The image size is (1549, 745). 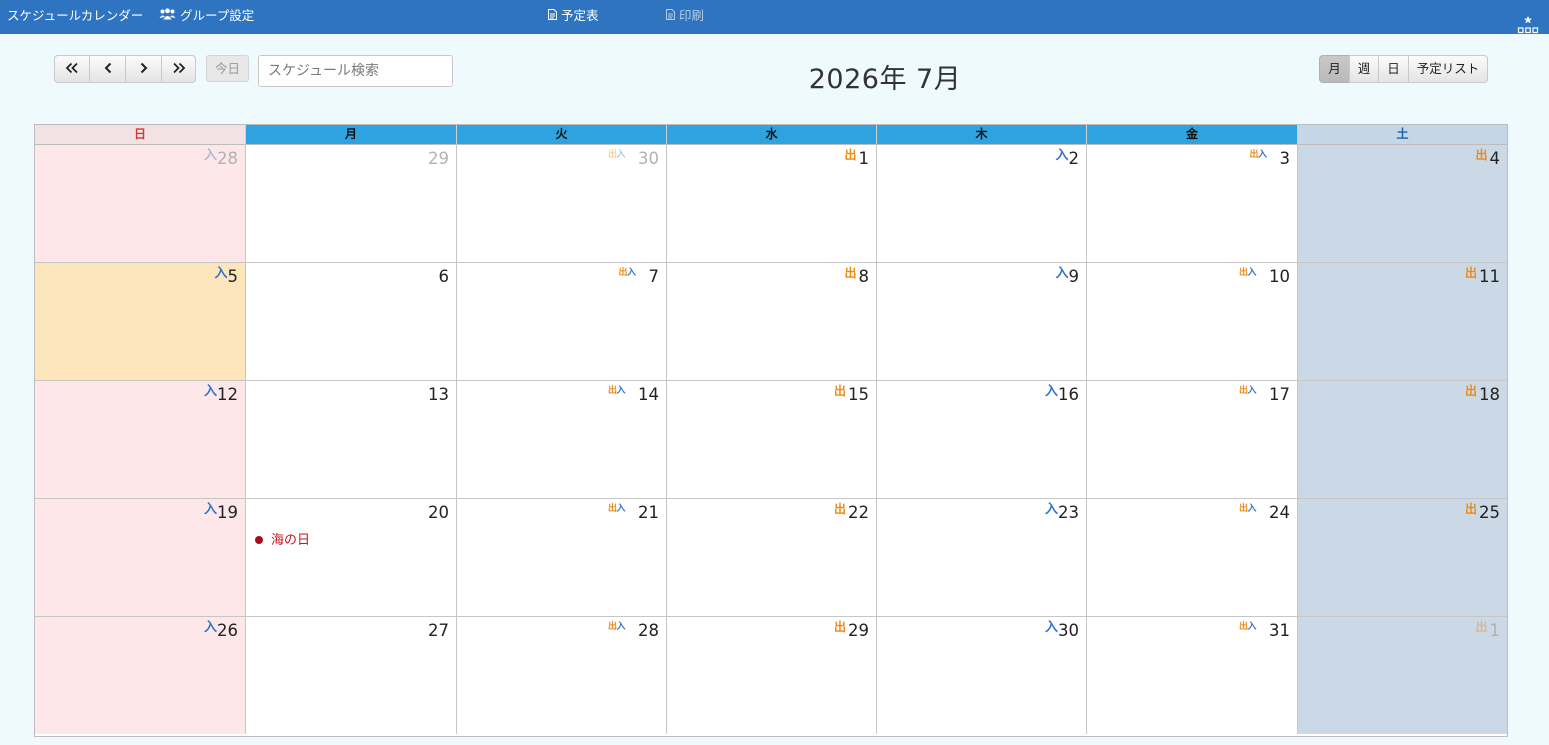 What do you see at coordinates (167, 15) in the screenshot?
I see `users-icon` at bounding box center [167, 15].